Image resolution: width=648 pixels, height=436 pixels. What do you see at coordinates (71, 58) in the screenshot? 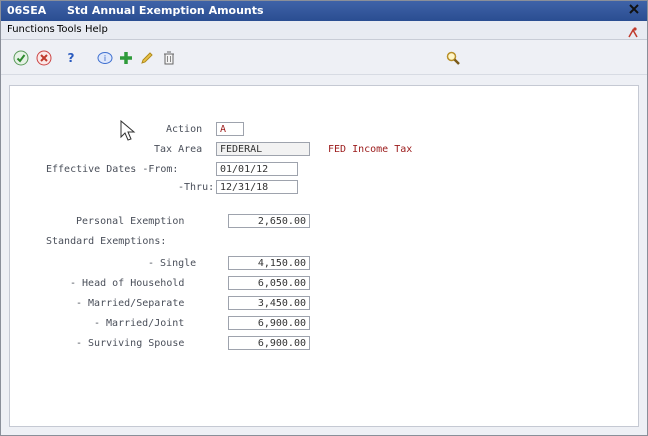
I see `help-icon: ?` at bounding box center [71, 58].